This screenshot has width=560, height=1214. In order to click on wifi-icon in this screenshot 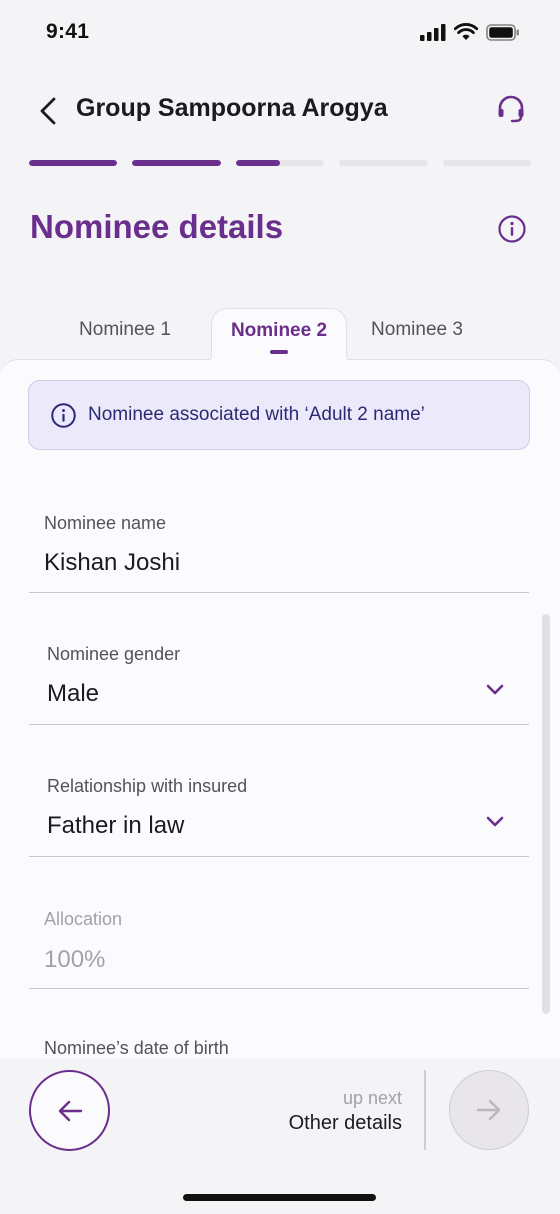, I will do `click(466, 31)`.